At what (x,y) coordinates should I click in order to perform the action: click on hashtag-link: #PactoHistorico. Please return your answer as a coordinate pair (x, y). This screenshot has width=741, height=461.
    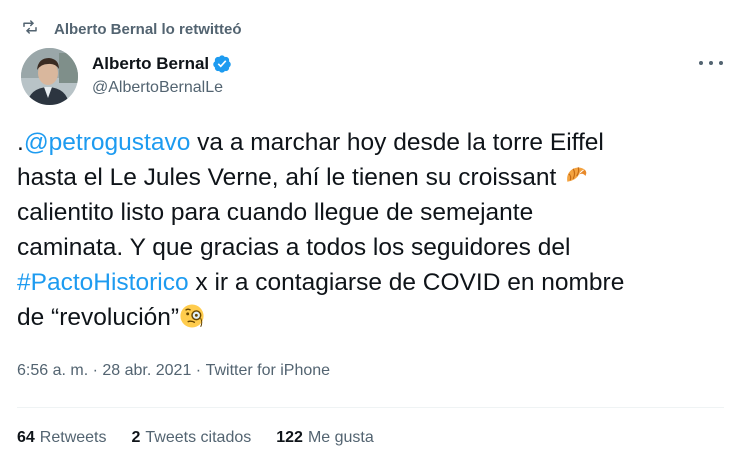
    Looking at the image, I should click on (103, 282).